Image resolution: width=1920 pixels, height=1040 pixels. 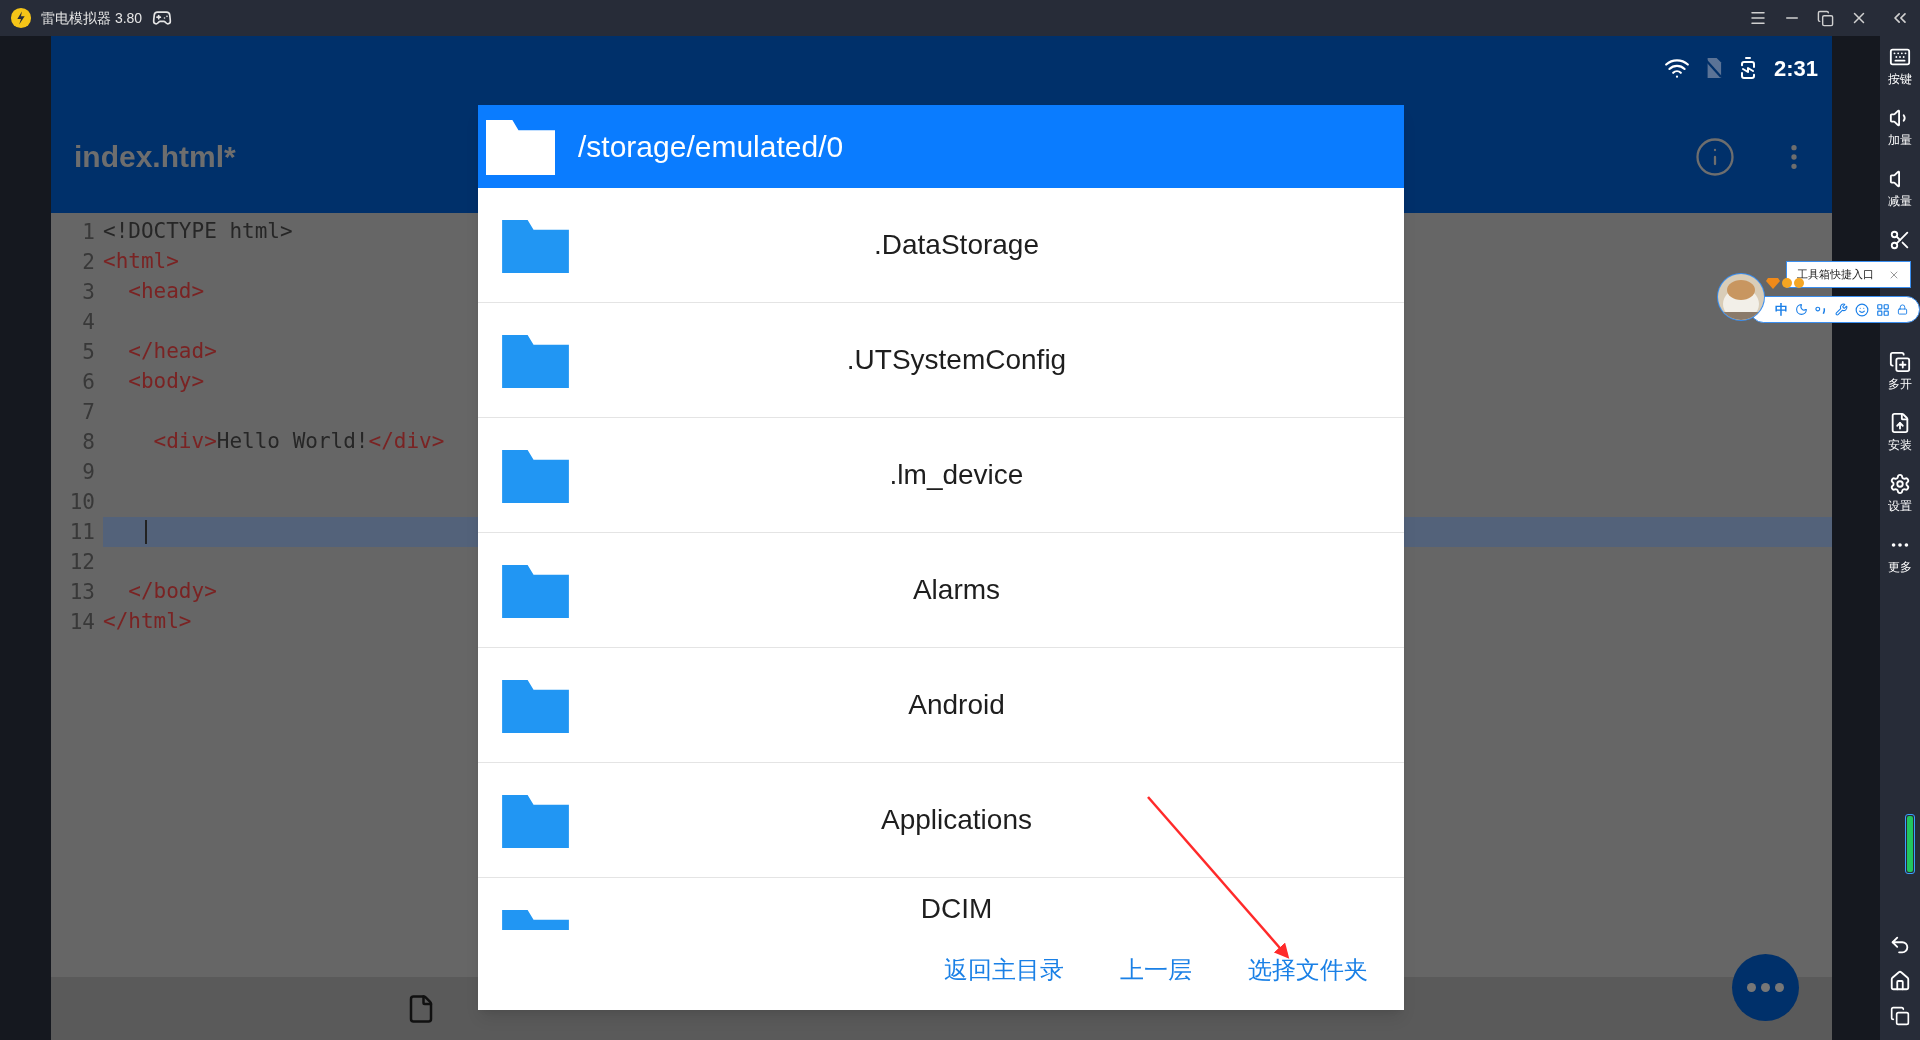 What do you see at coordinates (1900, 981) in the screenshot?
I see `home-icon` at bounding box center [1900, 981].